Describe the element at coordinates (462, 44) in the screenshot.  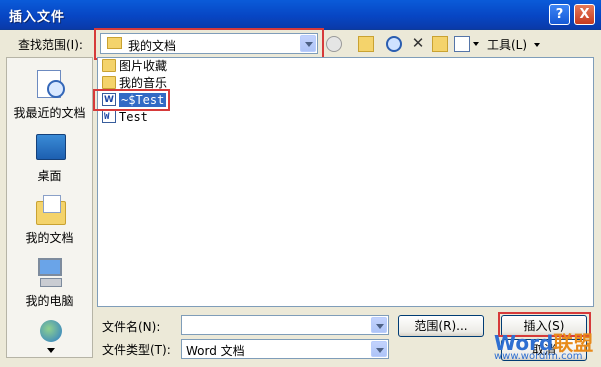
I see `views-icon` at that location.